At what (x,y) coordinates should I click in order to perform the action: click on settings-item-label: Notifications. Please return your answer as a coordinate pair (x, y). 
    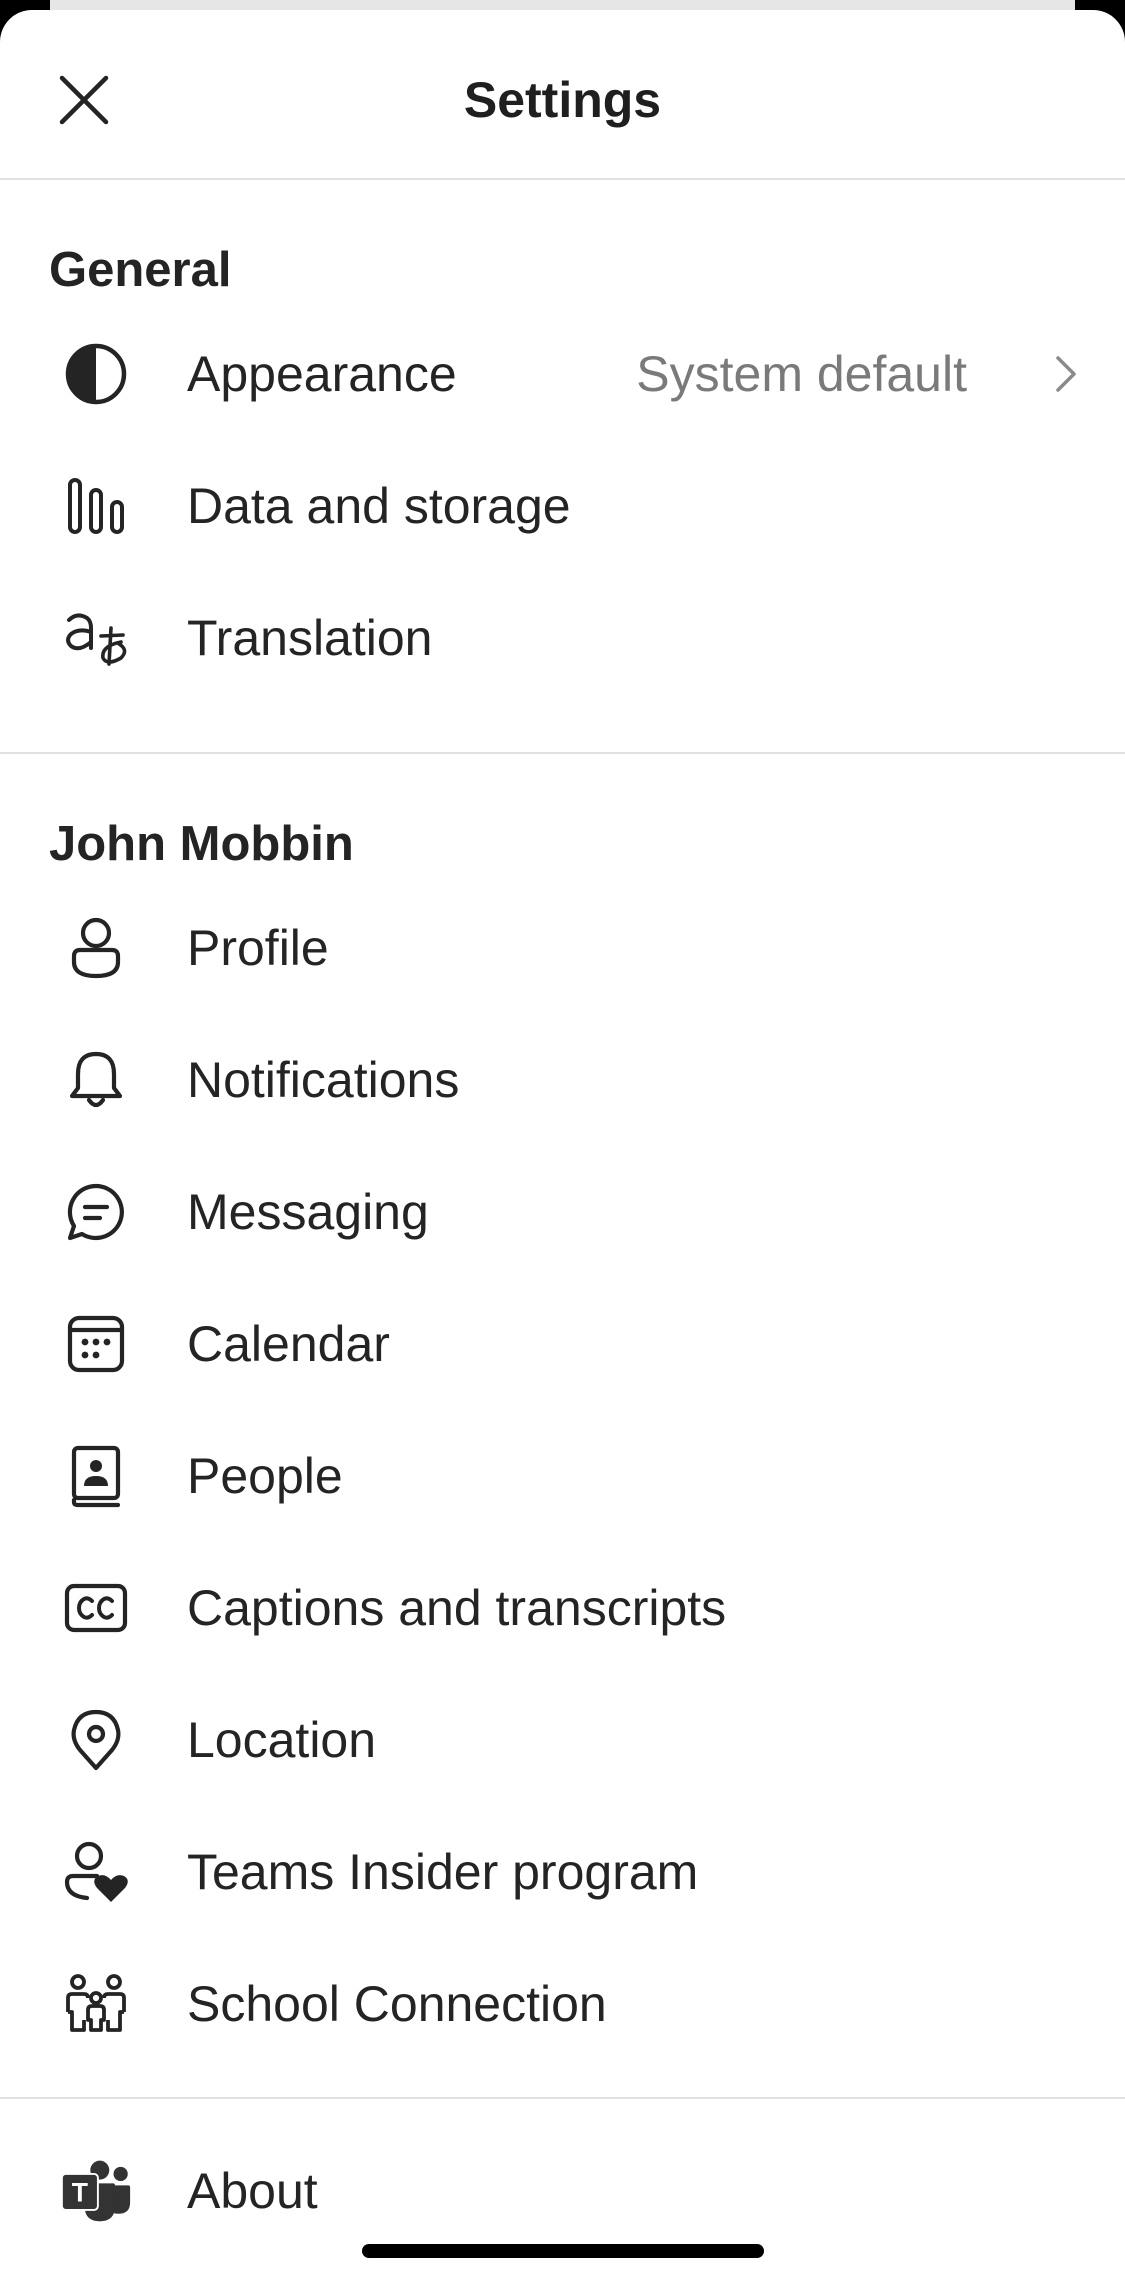
    Looking at the image, I should click on (323, 1080).